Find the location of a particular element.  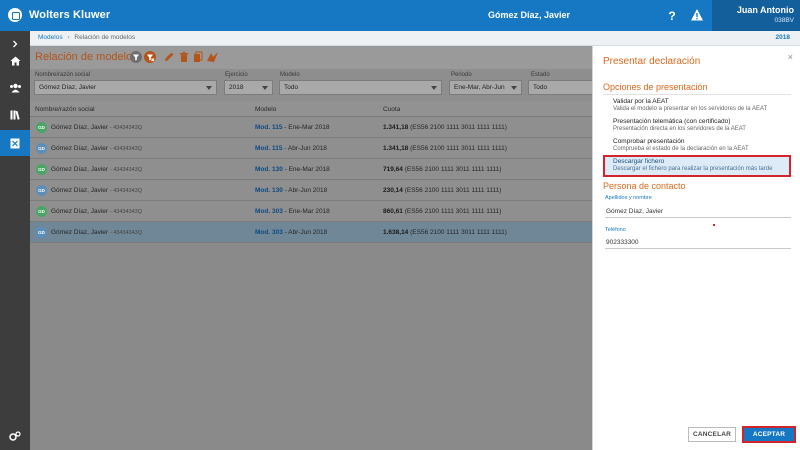

contact-name-field is located at coordinates (698, 211).